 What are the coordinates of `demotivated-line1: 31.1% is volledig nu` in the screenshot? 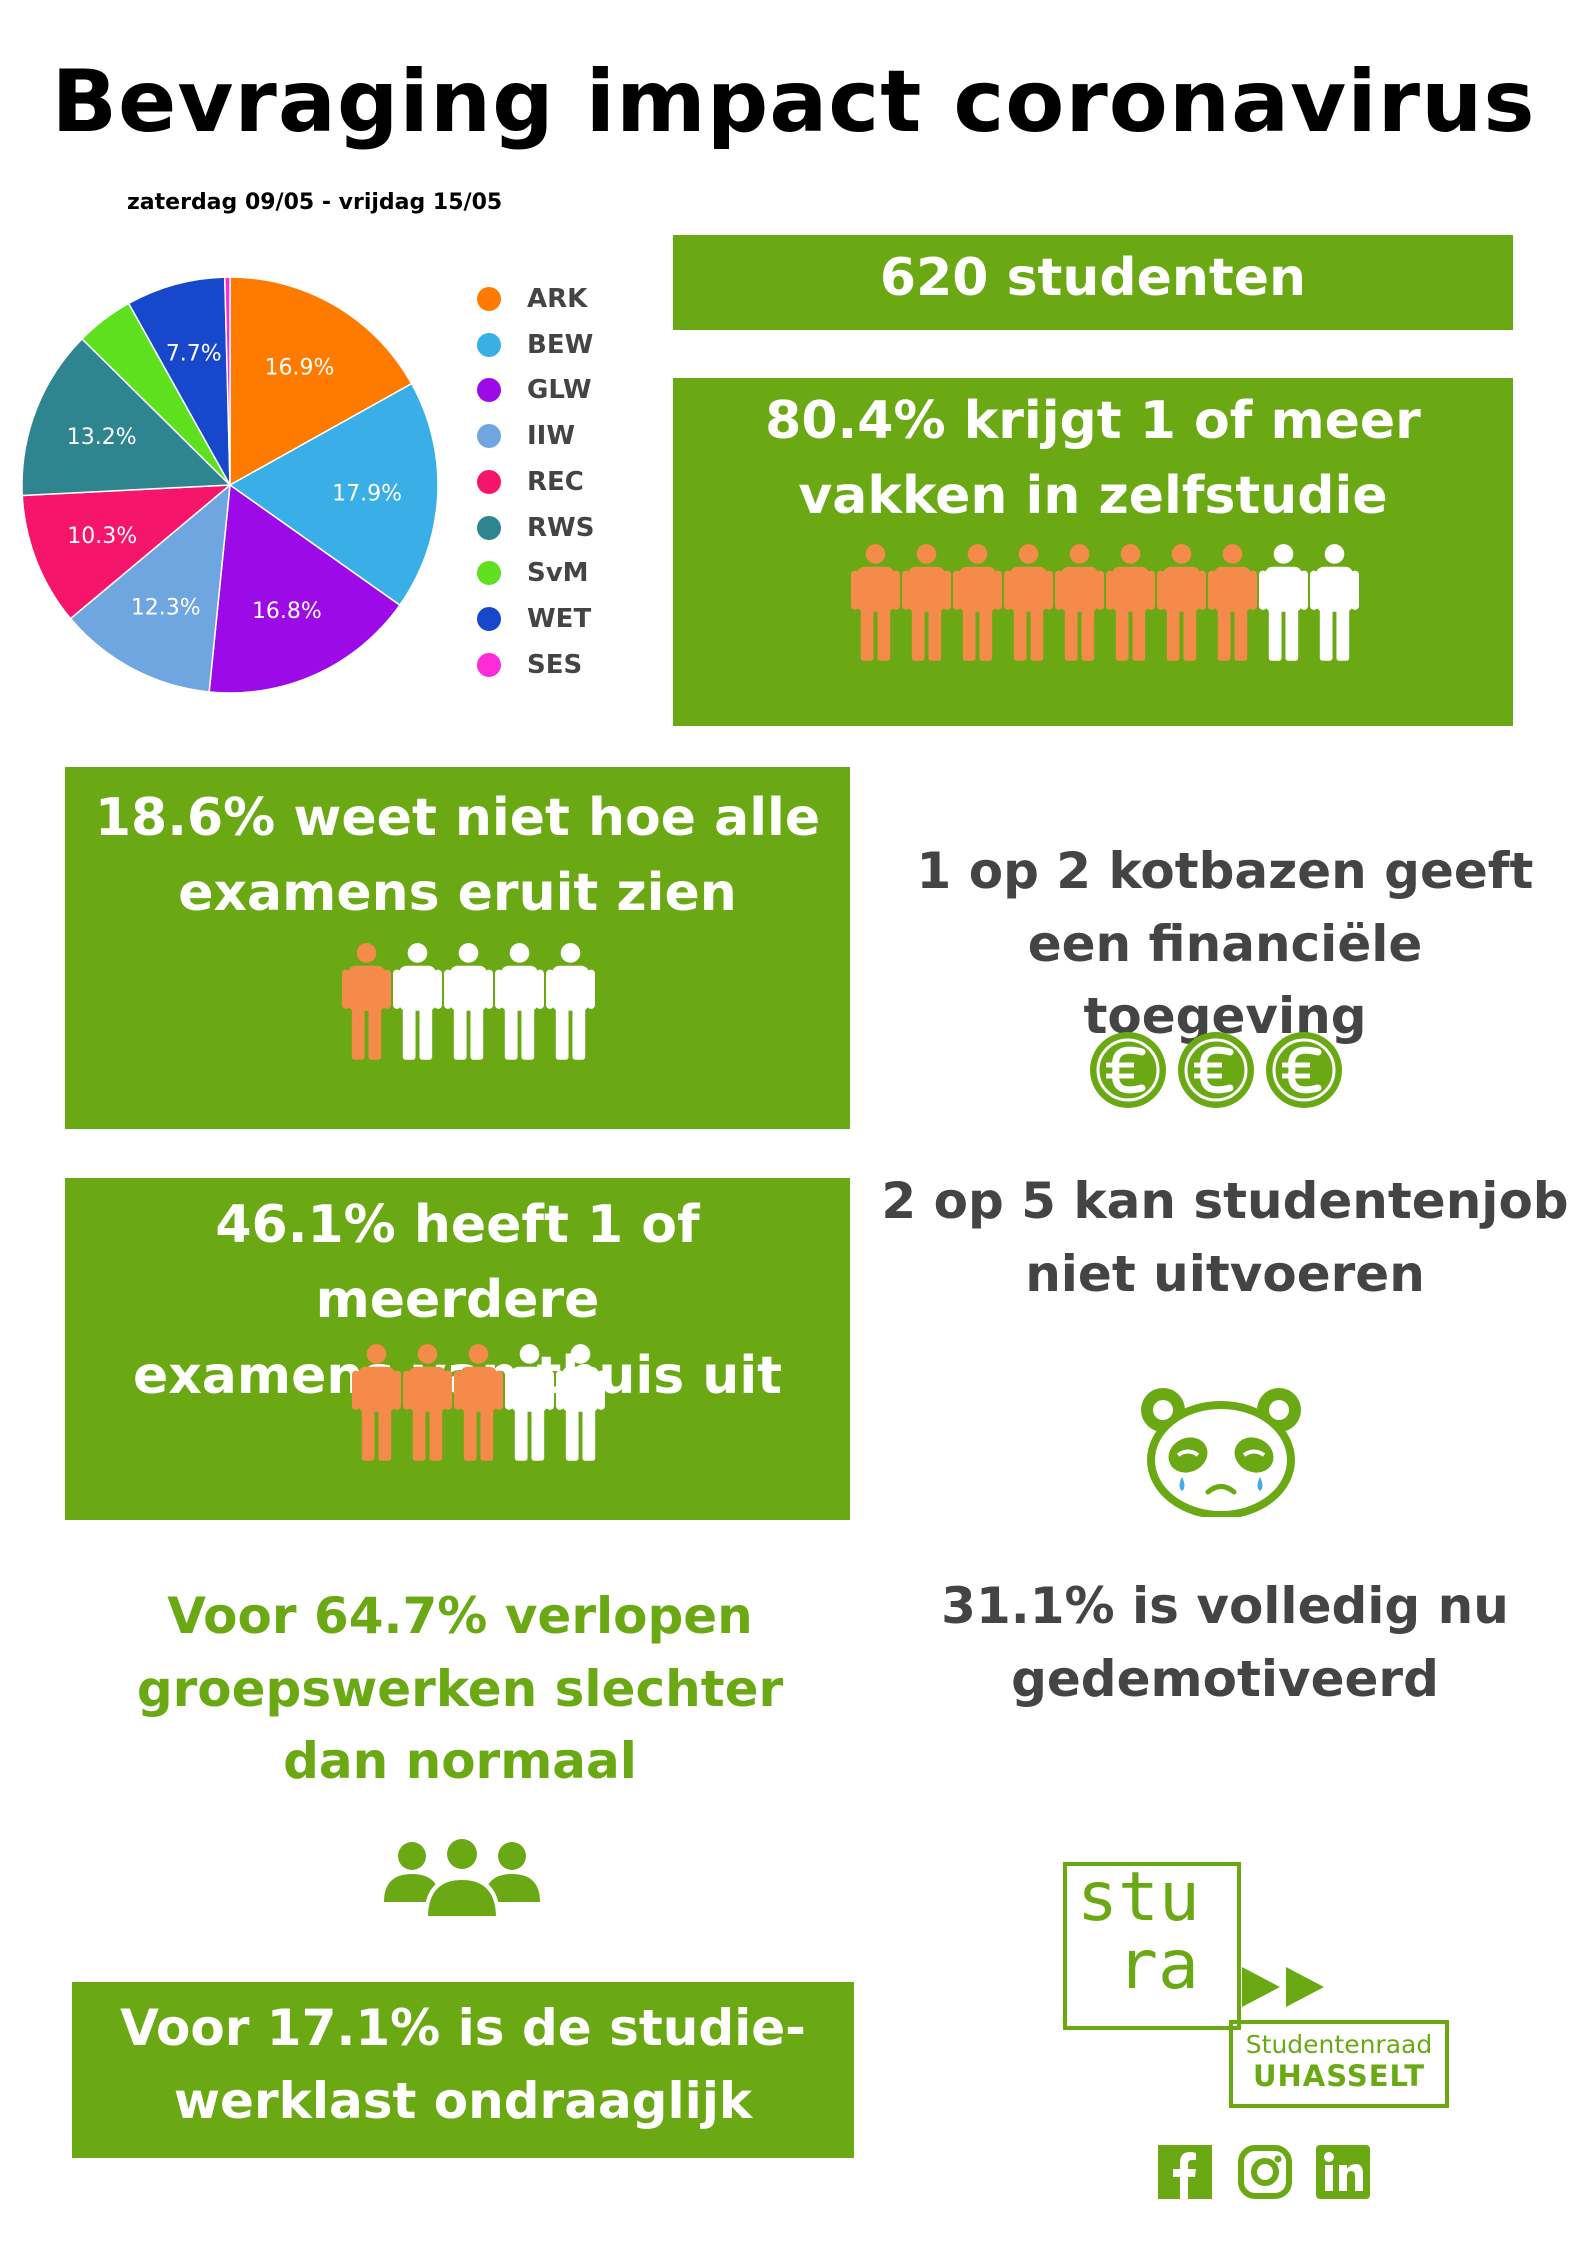 It's located at (1225, 1606).